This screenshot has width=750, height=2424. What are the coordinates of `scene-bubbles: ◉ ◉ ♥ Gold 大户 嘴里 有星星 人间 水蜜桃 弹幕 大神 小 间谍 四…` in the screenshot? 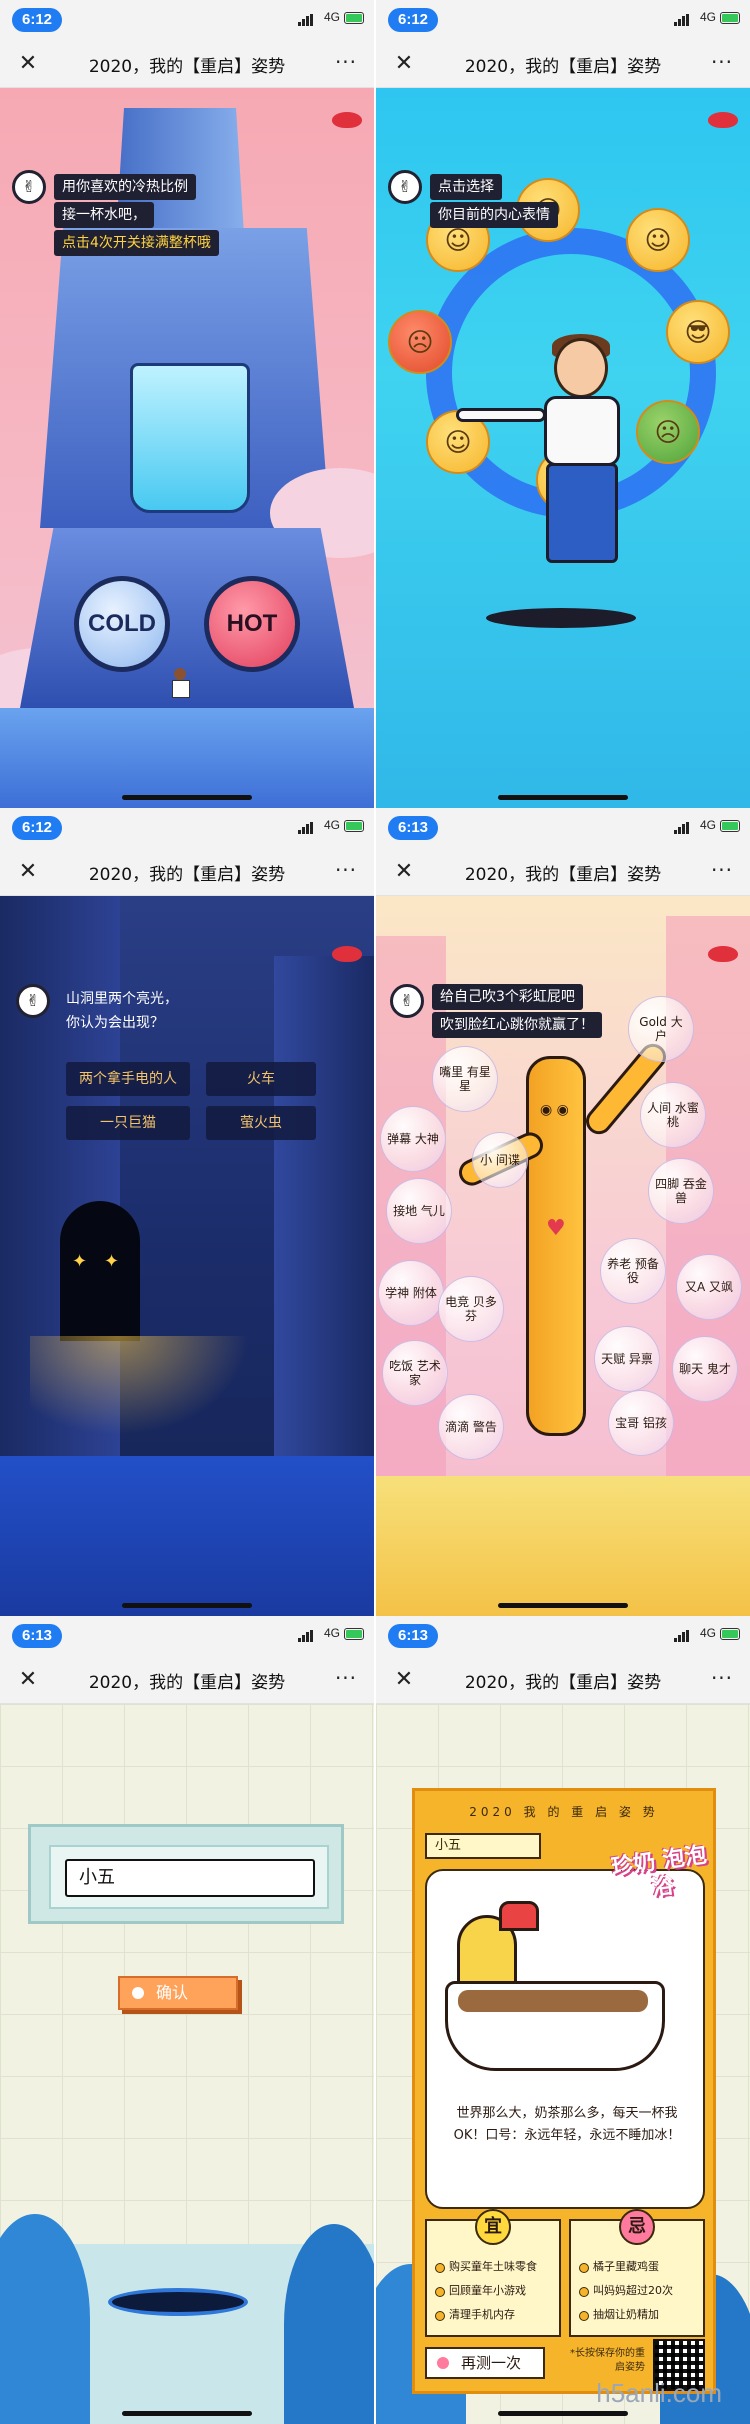 It's located at (563, 1256).